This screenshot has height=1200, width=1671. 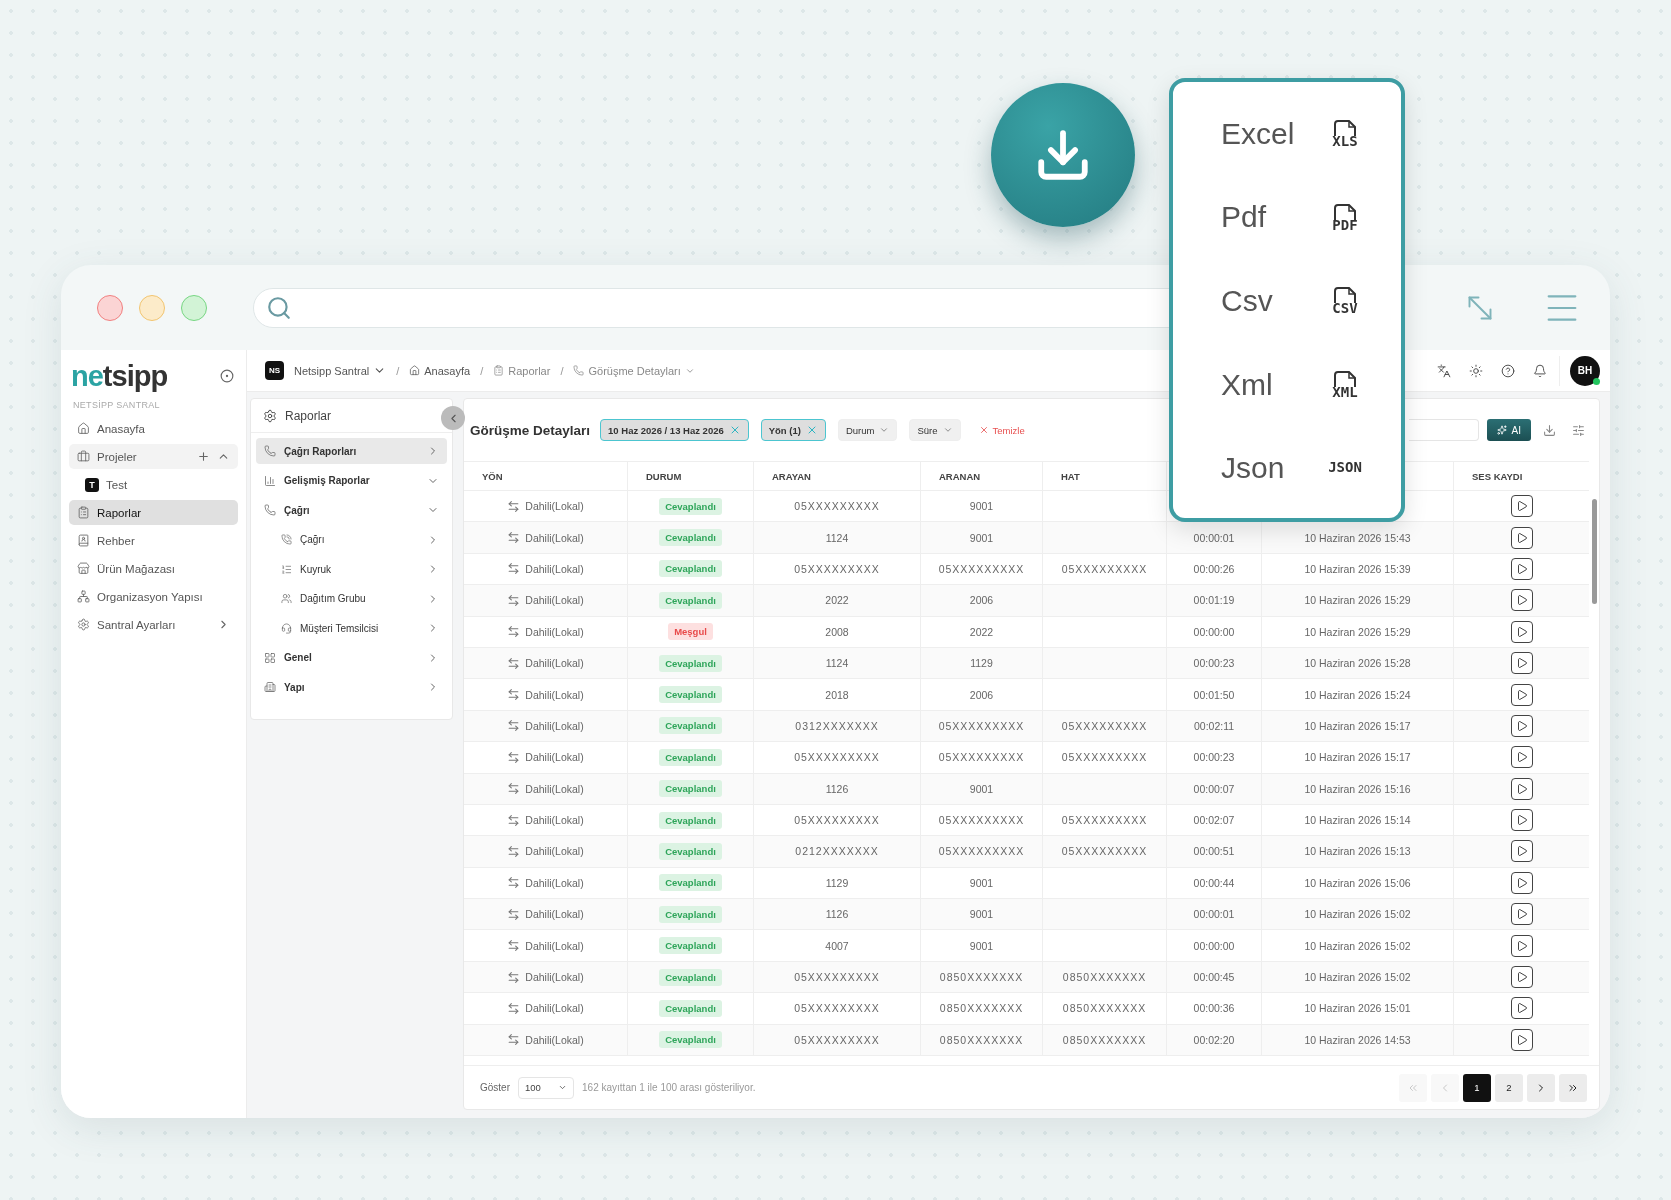 What do you see at coordinates (153, 484) in the screenshot?
I see `sidebar-item: T Test` at bounding box center [153, 484].